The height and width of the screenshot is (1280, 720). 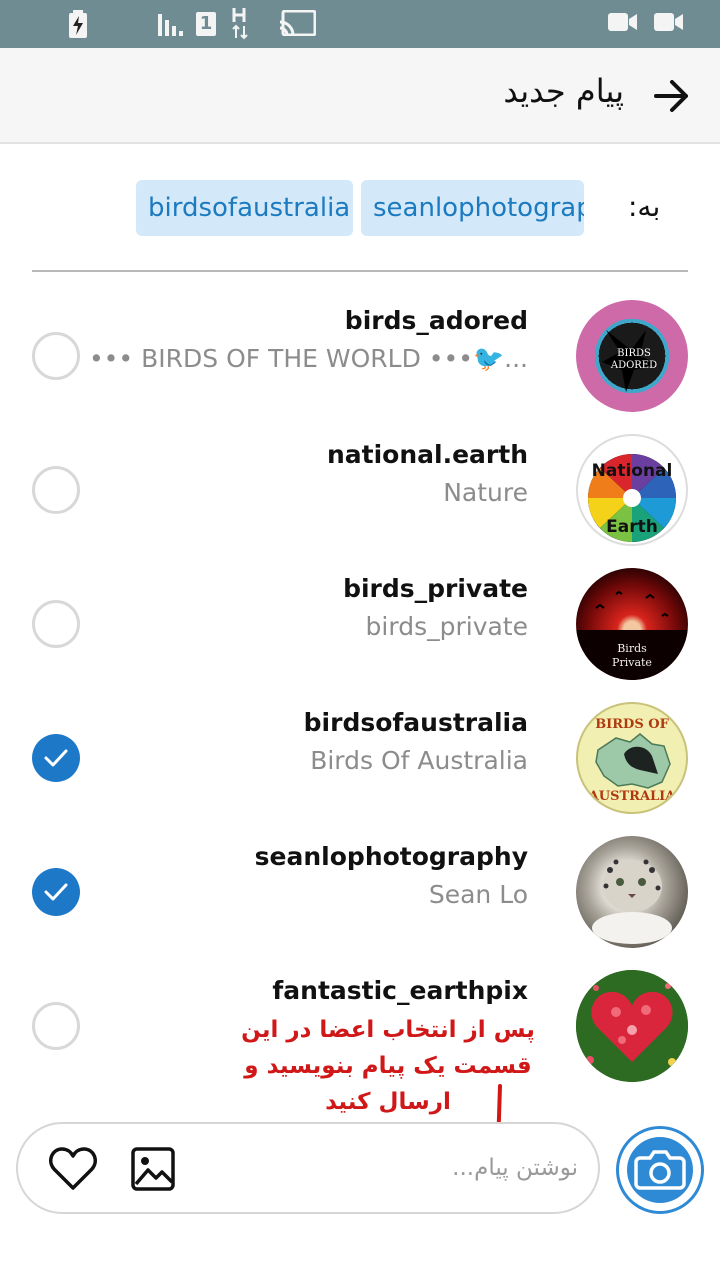 What do you see at coordinates (472, 208) in the screenshot?
I see `recipient-chip: seanlophotograp` at bounding box center [472, 208].